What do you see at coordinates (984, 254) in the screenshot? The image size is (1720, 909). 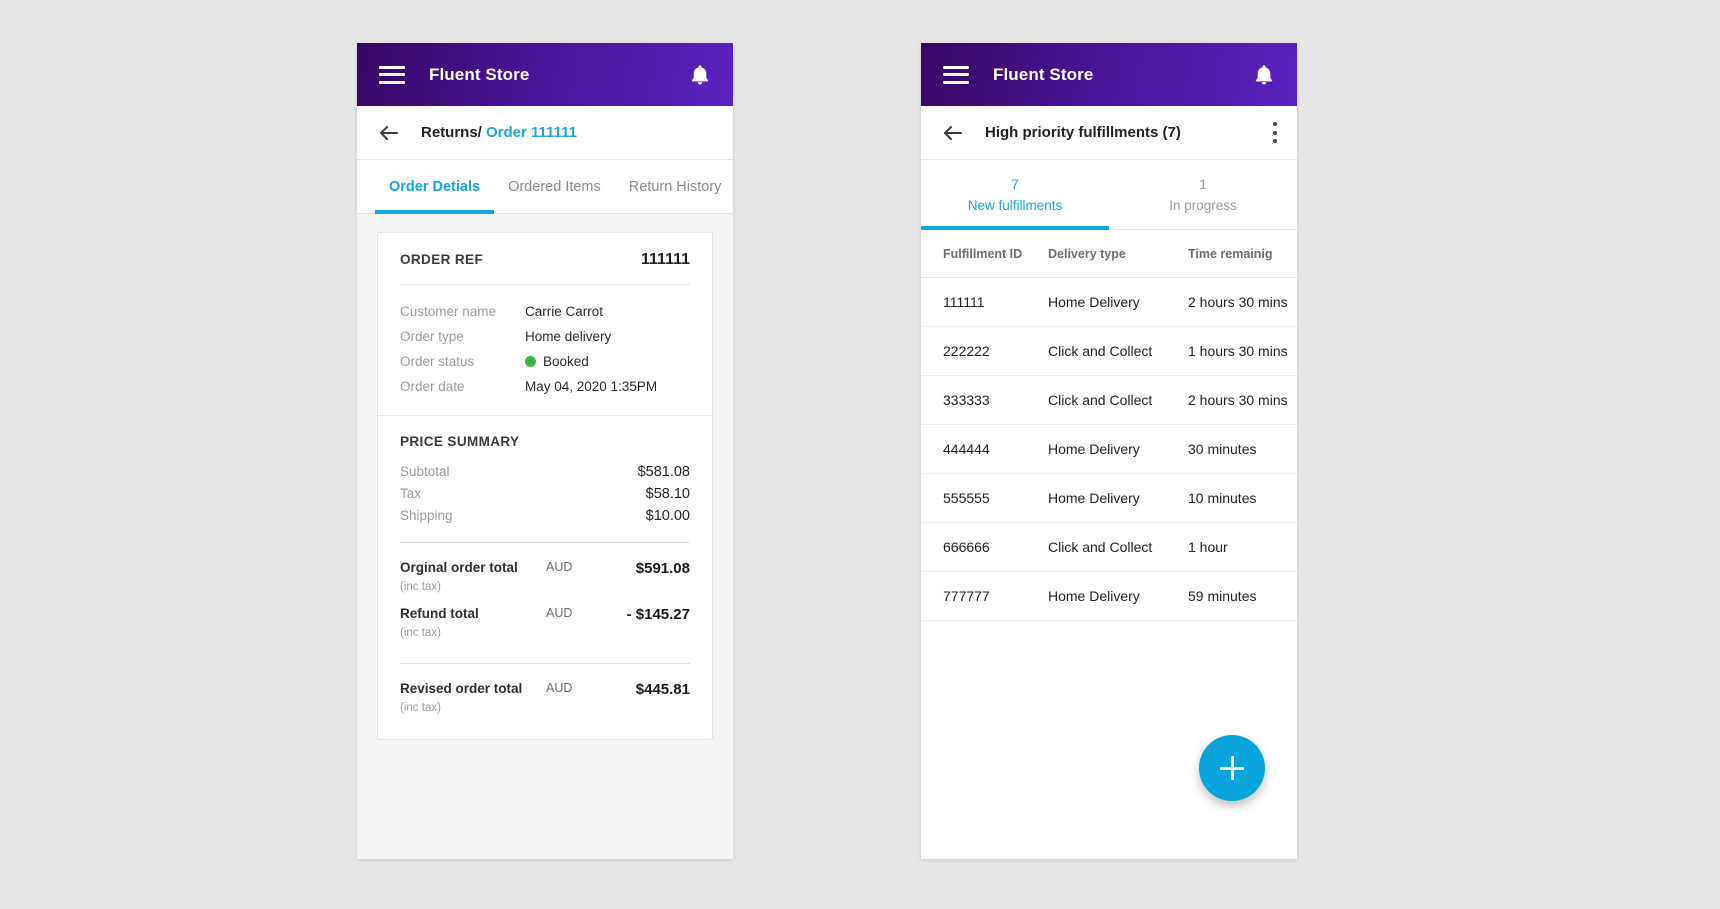 I see `column-header-fulfillment-id: Fulfillment ID` at bounding box center [984, 254].